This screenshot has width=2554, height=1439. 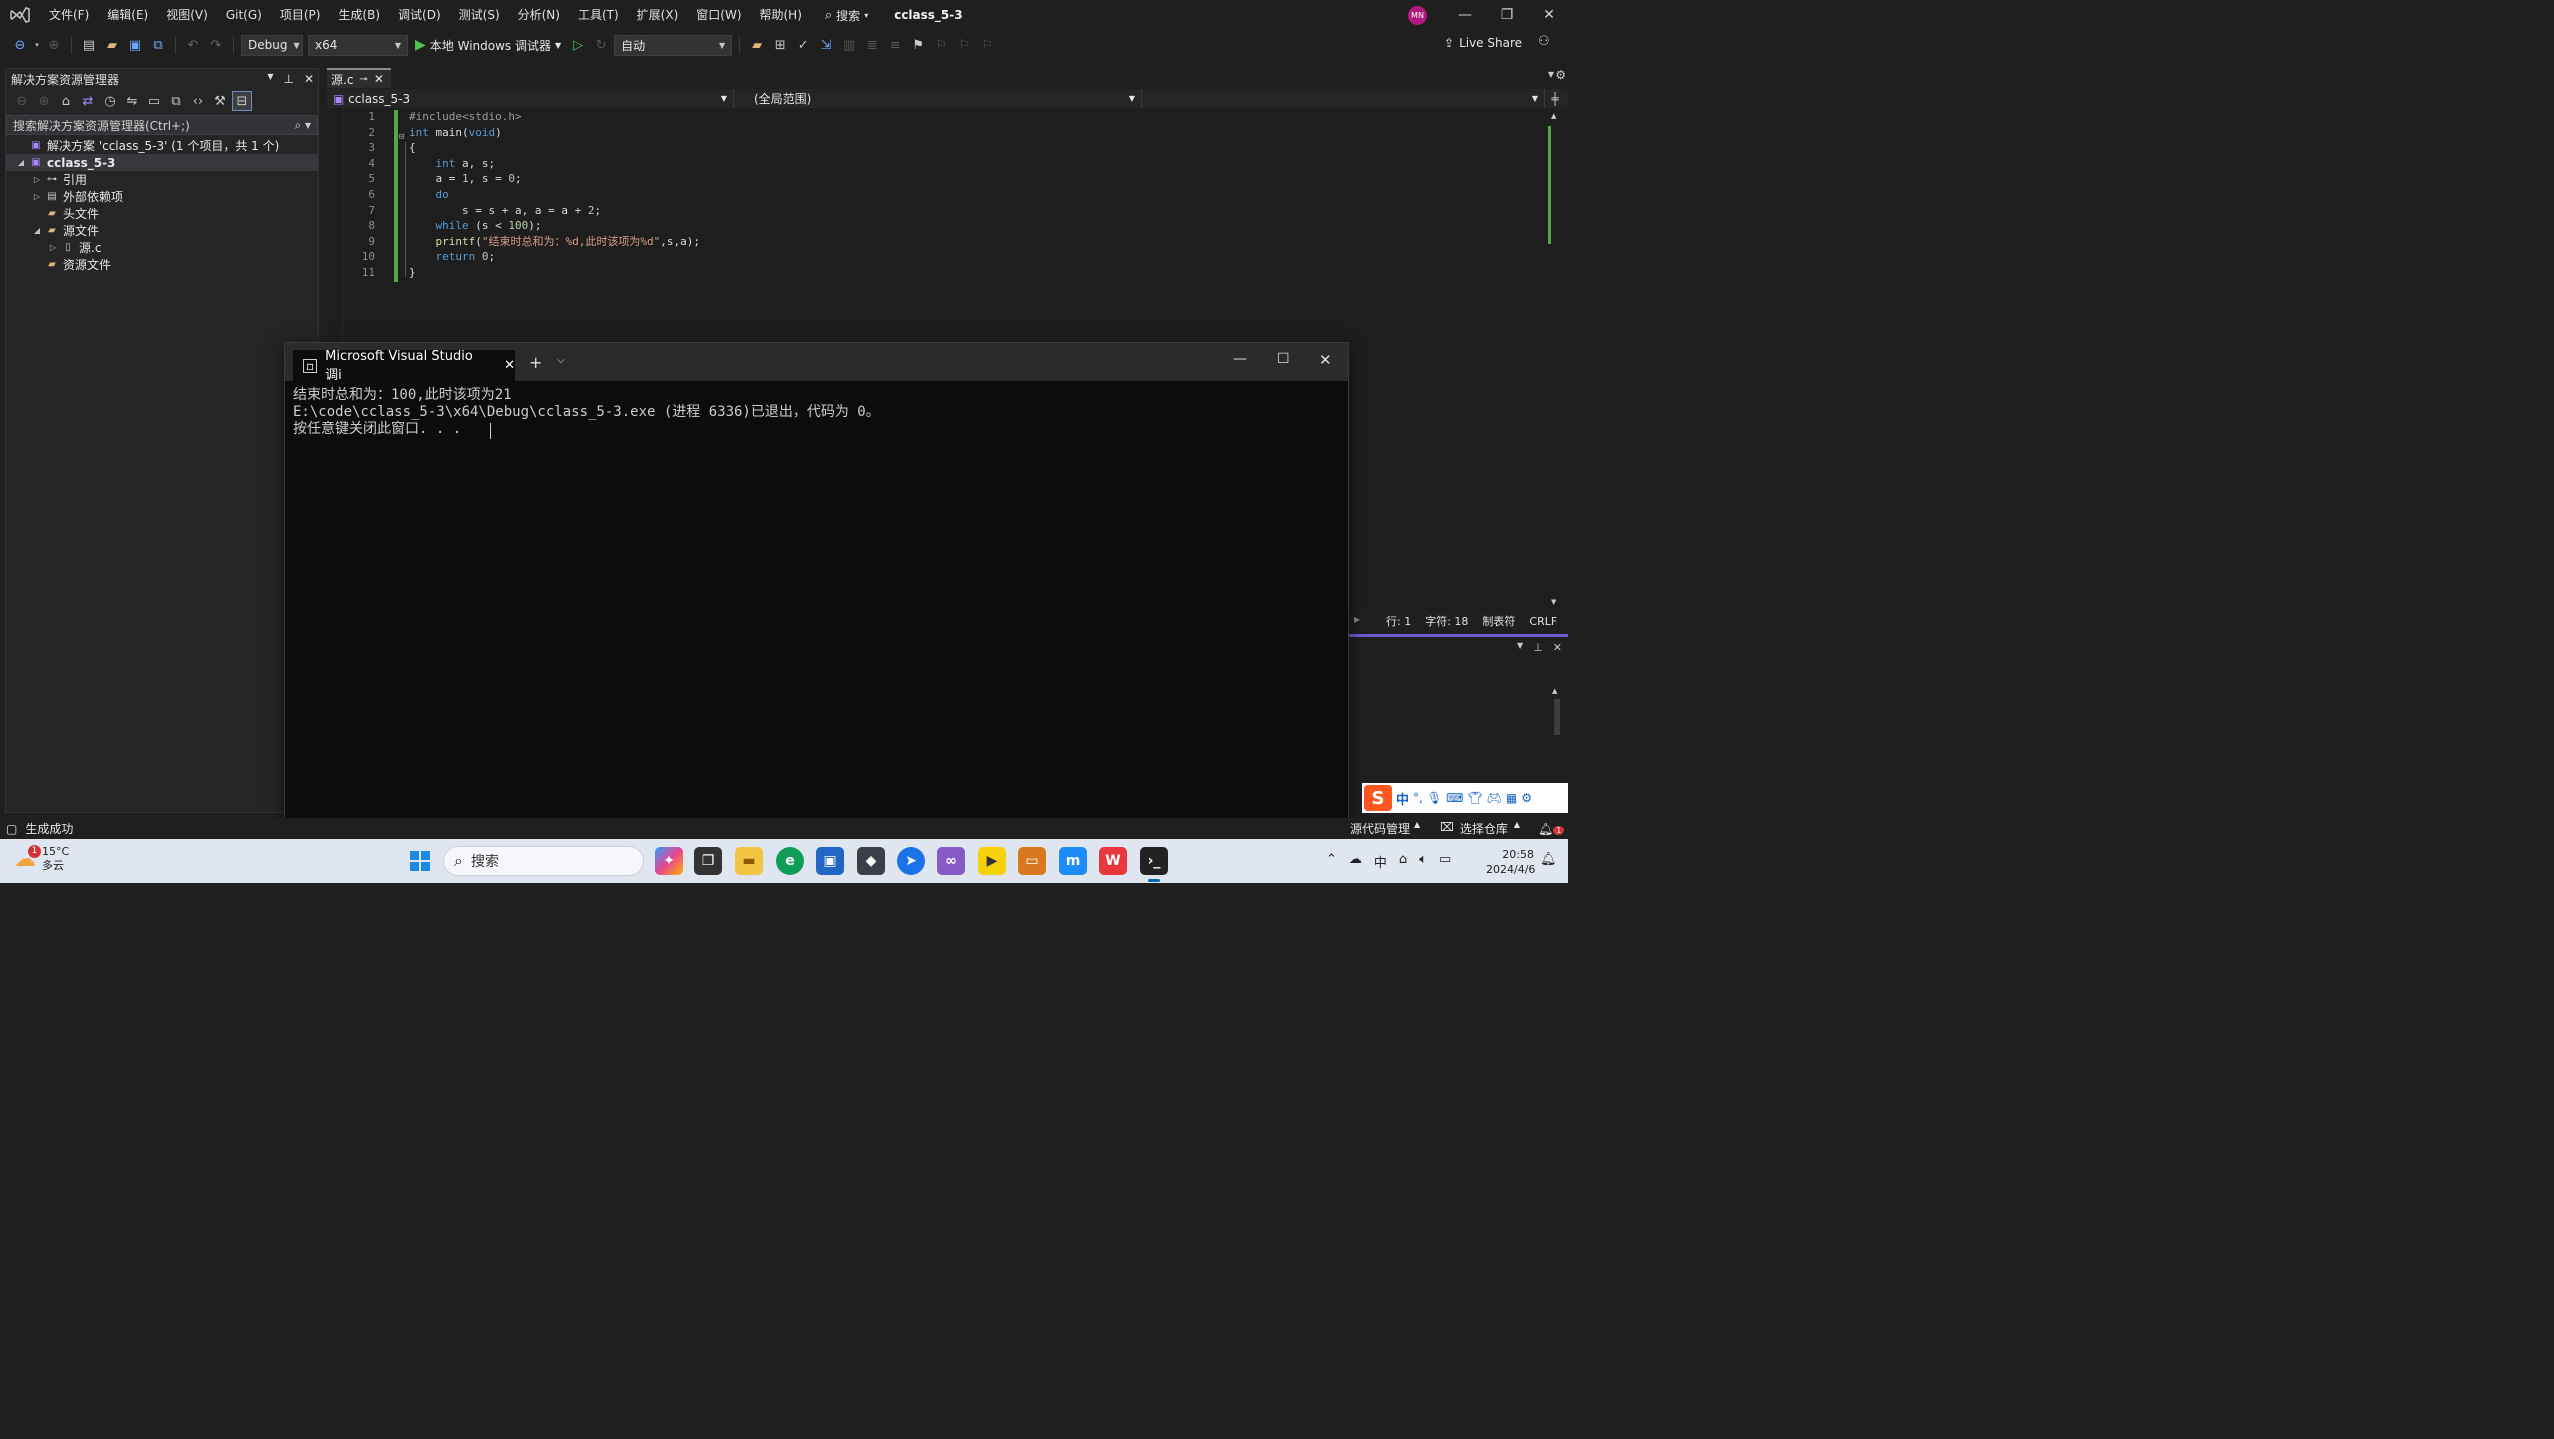 What do you see at coordinates (992, 861) in the screenshot?
I see `potplayer-icon: ▶` at bounding box center [992, 861].